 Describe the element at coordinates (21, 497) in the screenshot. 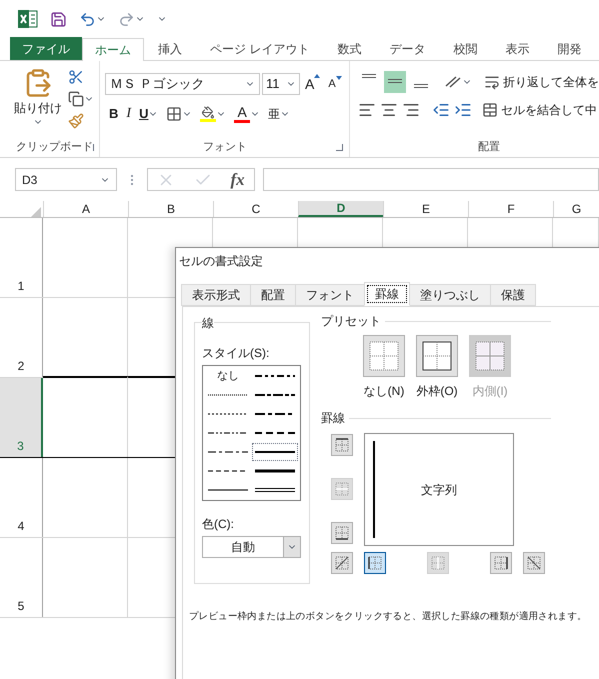

I see `row-header: 4` at that location.